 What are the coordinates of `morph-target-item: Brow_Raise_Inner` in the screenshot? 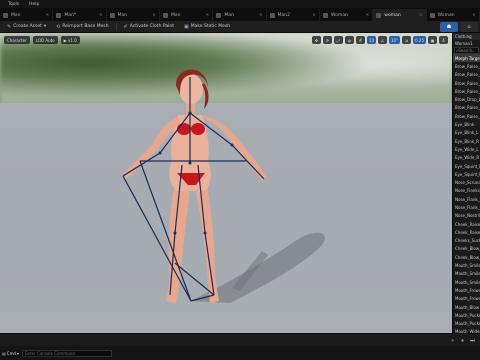 It's located at (466, 66).